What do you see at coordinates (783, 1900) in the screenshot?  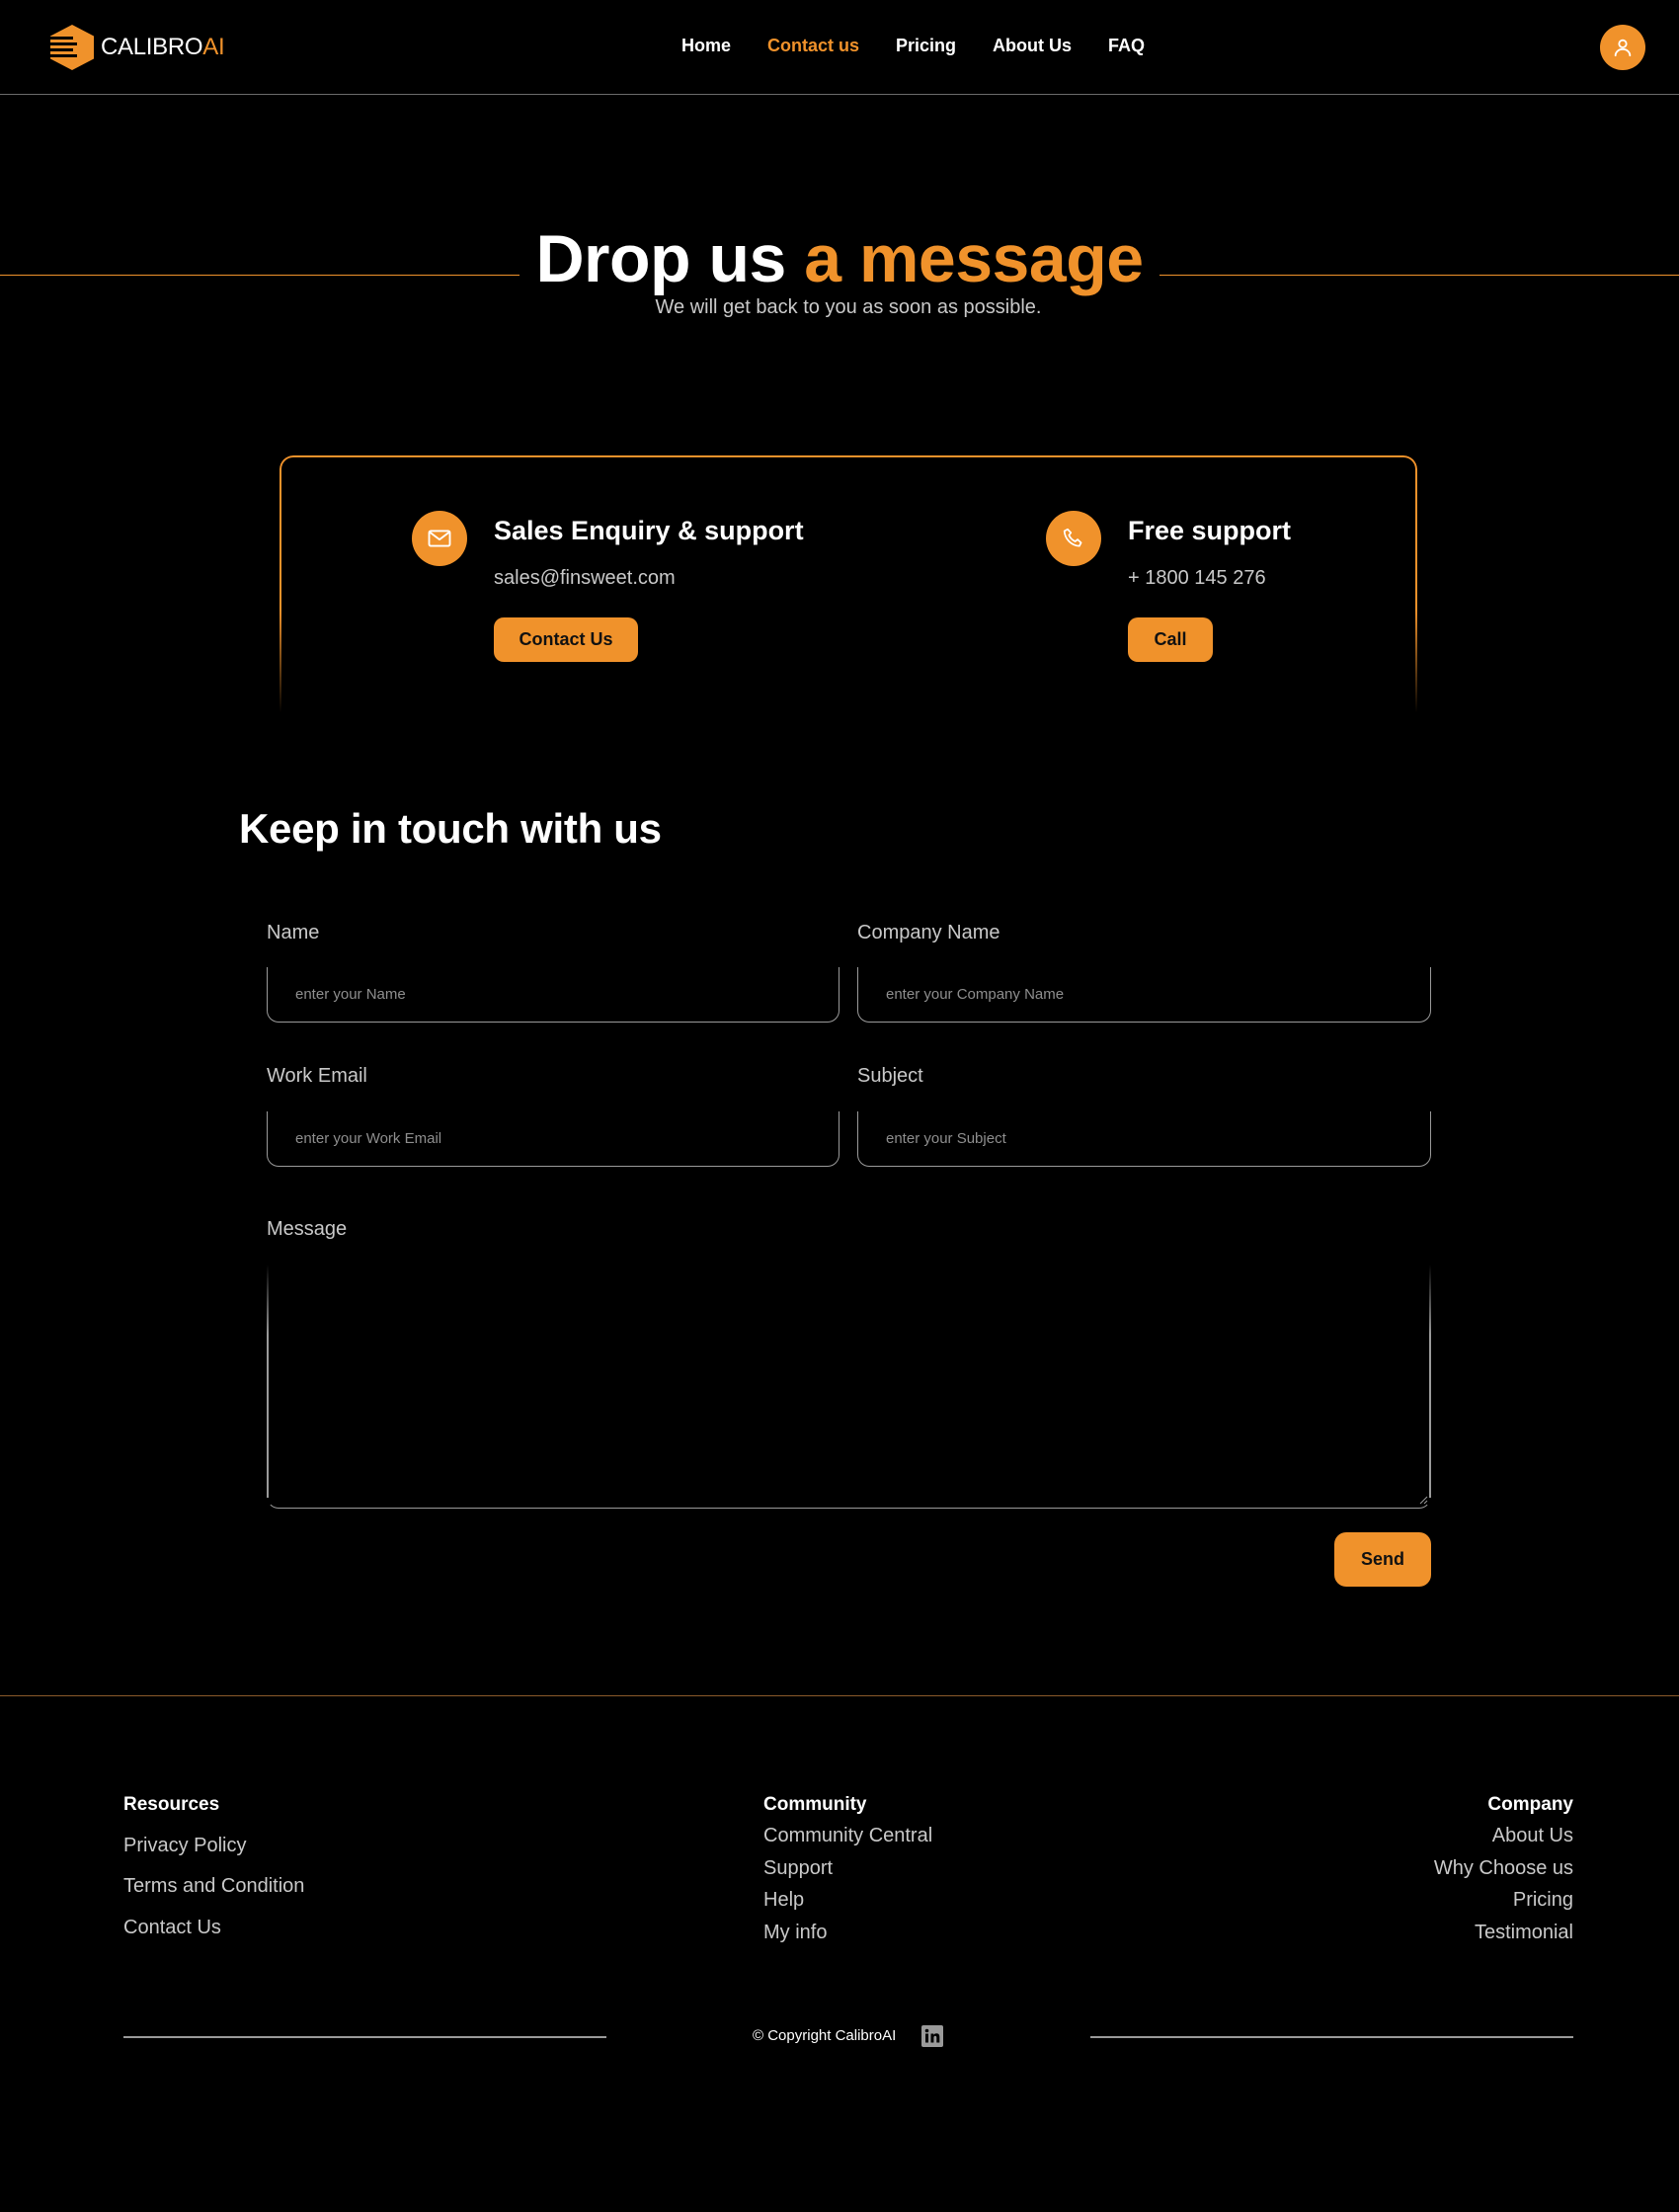 I see `footer-link-help: Help` at bounding box center [783, 1900].